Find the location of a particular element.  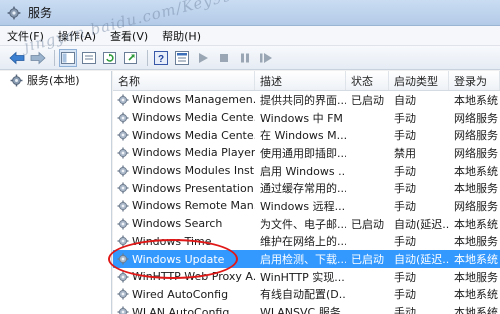

properties-icon is located at coordinates (182, 58).